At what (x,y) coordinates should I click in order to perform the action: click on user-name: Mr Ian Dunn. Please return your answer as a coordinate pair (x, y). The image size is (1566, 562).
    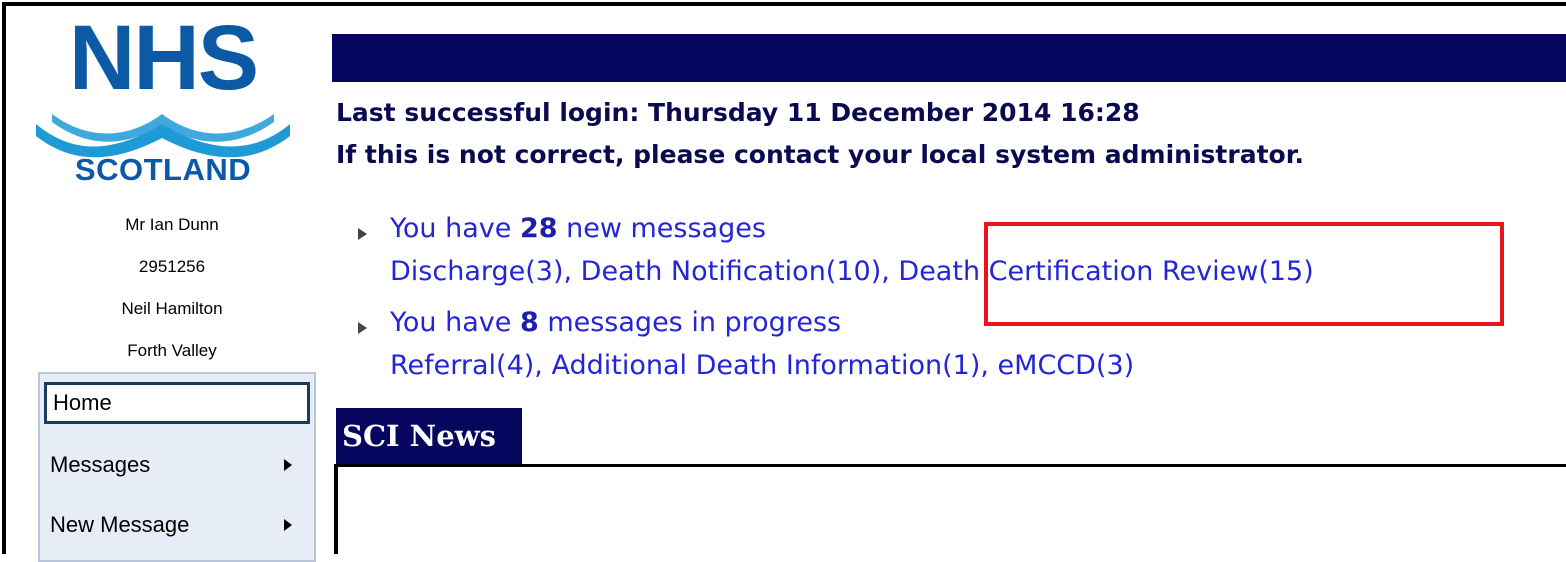
    Looking at the image, I should click on (172, 224).